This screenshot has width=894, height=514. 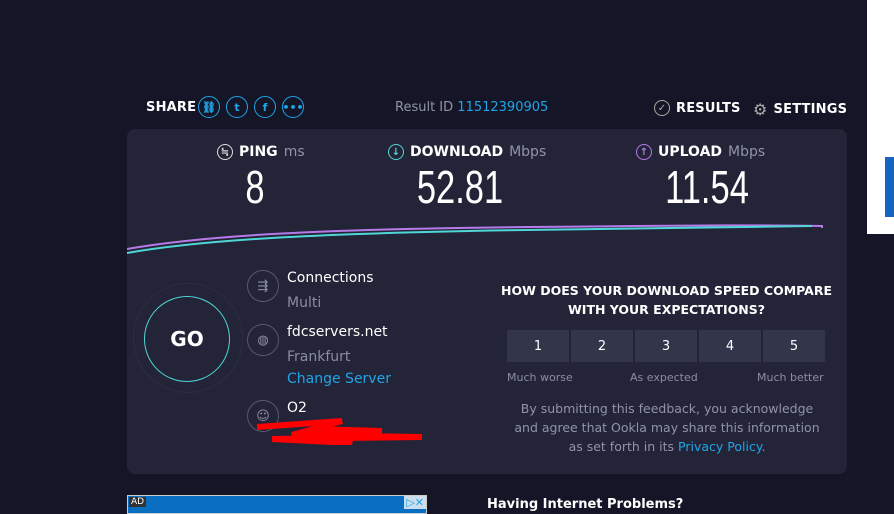 I want to click on ping-unit: ms, so click(x=294, y=152).